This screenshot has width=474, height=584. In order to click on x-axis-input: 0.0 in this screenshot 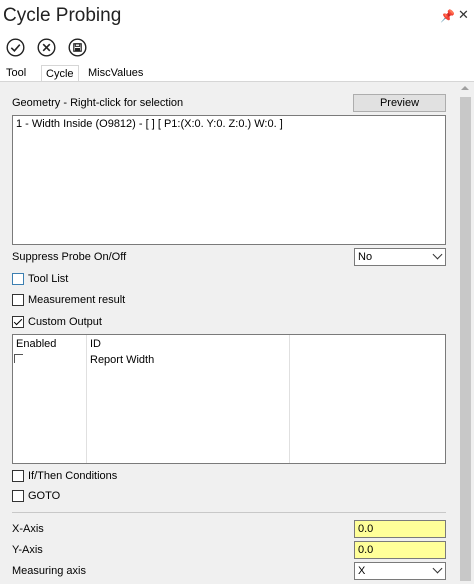, I will do `click(400, 529)`.